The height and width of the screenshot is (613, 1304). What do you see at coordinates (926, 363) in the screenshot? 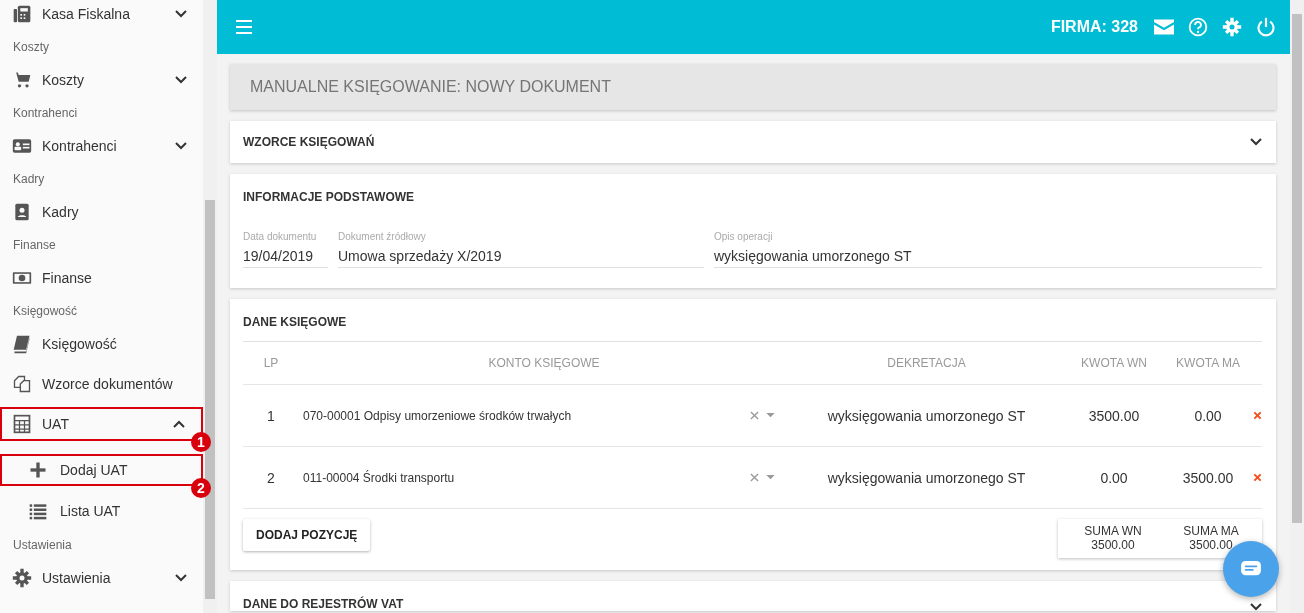
I see `column-header: DEKRETACJA` at bounding box center [926, 363].